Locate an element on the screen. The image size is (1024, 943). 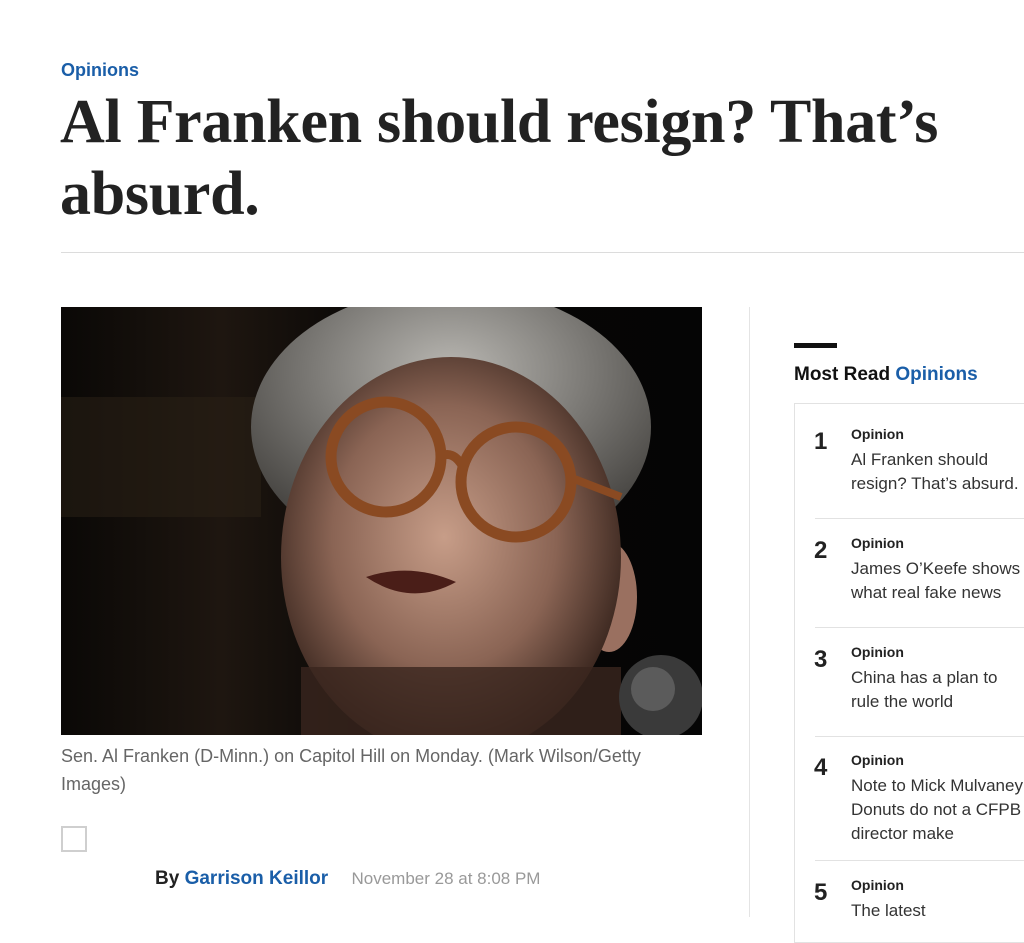
item-headline: China has a plan to rule the world is located at coordinates (924, 689).